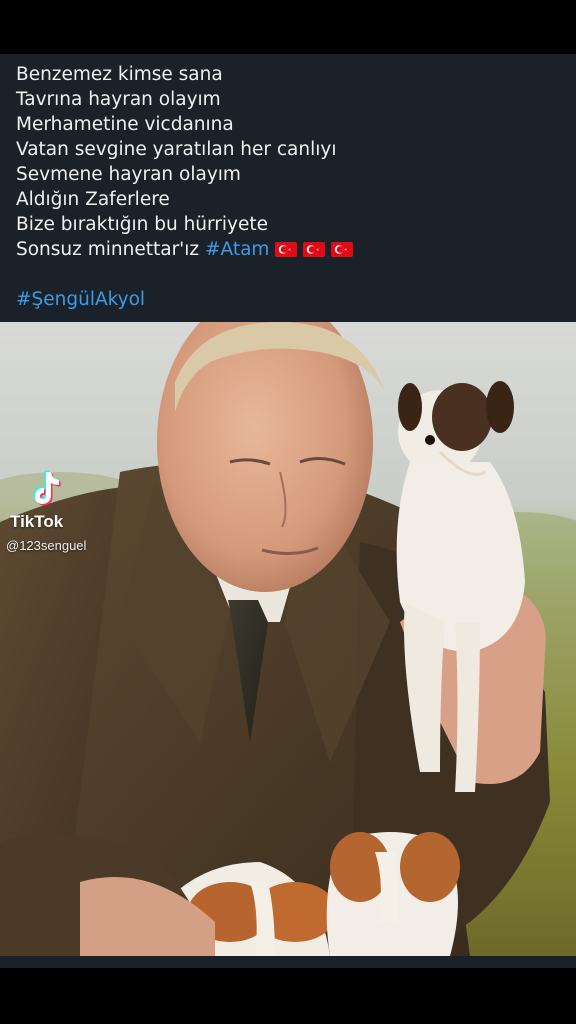 Image resolution: width=576 pixels, height=1024 pixels. Describe the element at coordinates (119, 74) in the screenshot. I see `post-line-1: Benzemez kimse sana` at that location.